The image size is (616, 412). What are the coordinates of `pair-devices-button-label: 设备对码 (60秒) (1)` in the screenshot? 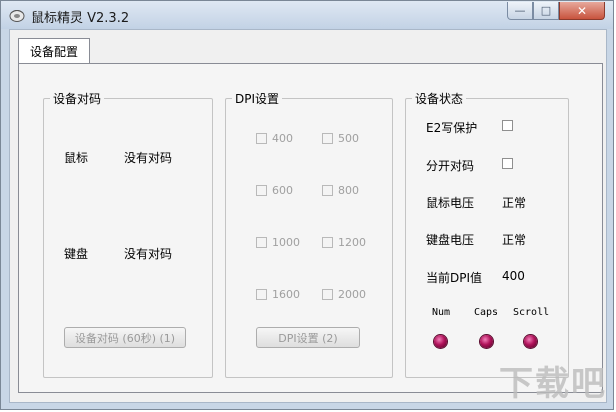 It's located at (125, 338).